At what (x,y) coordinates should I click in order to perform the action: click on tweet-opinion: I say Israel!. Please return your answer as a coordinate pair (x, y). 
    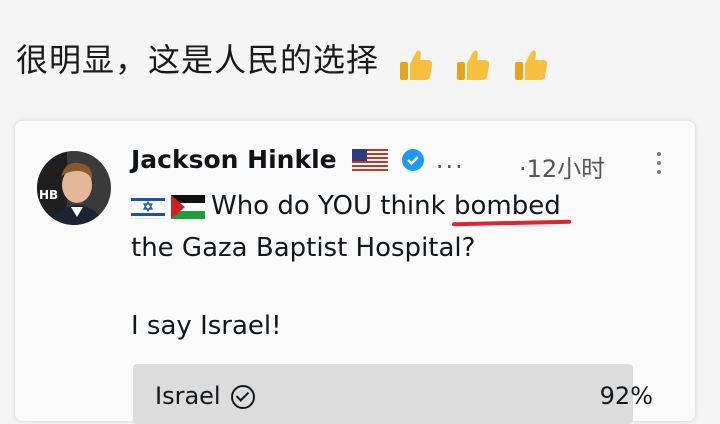
    Looking at the image, I should click on (206, 326).